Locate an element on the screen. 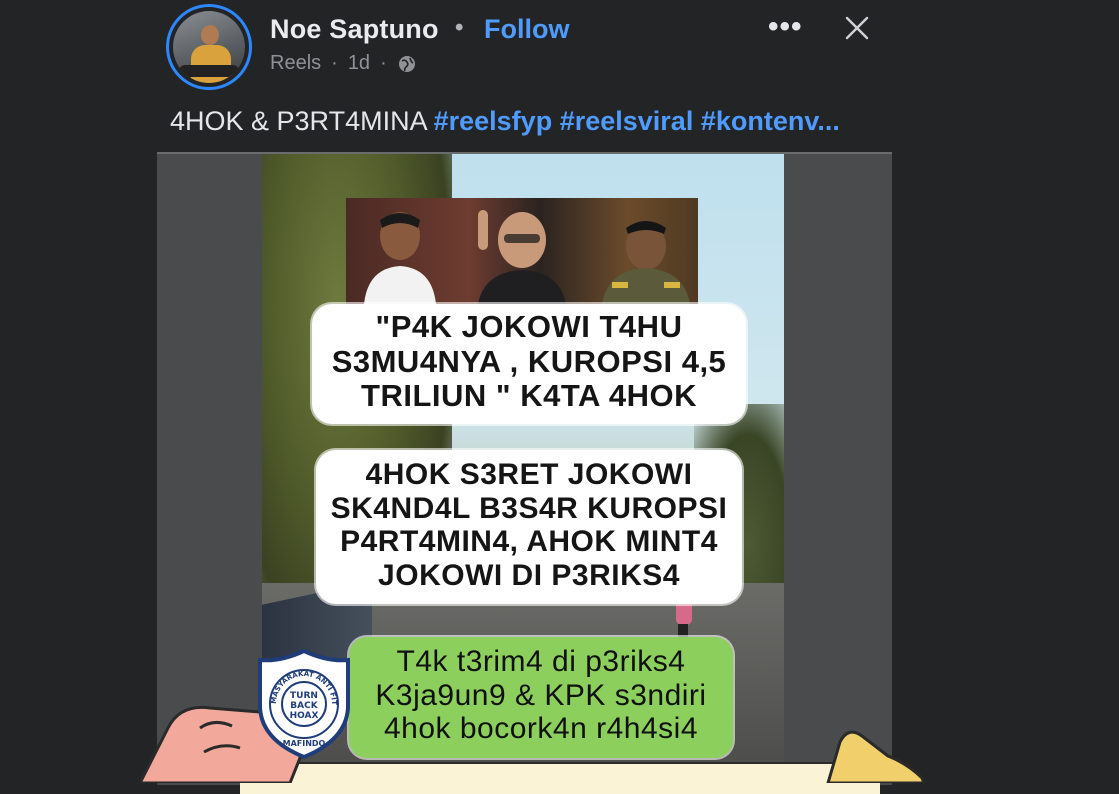  meta-time: 1d is located at coordinates (359, 63).